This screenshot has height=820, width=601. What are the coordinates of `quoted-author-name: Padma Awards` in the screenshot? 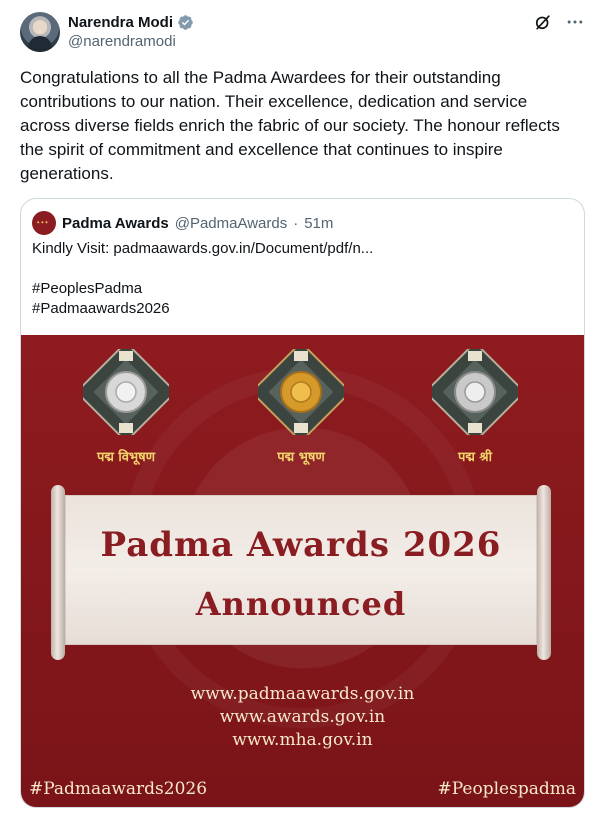 It's located at (115, 223).